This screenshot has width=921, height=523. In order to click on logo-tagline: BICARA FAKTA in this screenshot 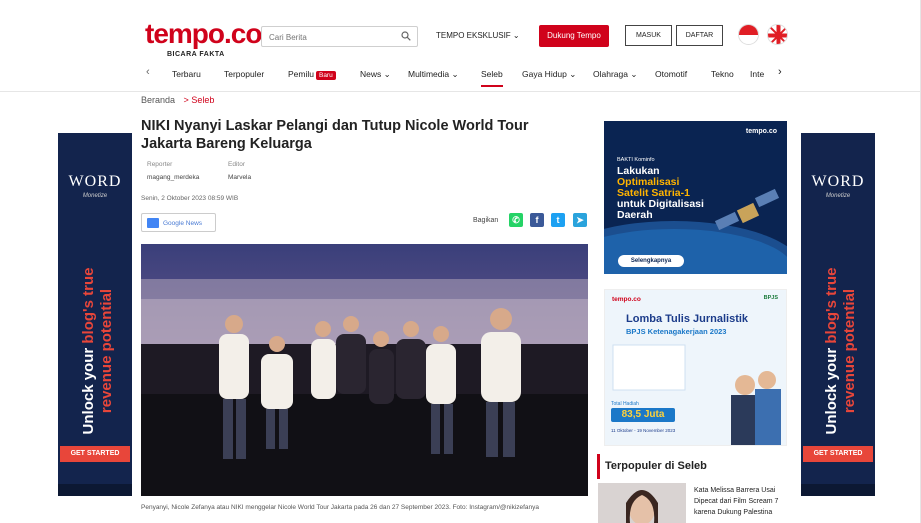, I will do `click(196, 54)`.